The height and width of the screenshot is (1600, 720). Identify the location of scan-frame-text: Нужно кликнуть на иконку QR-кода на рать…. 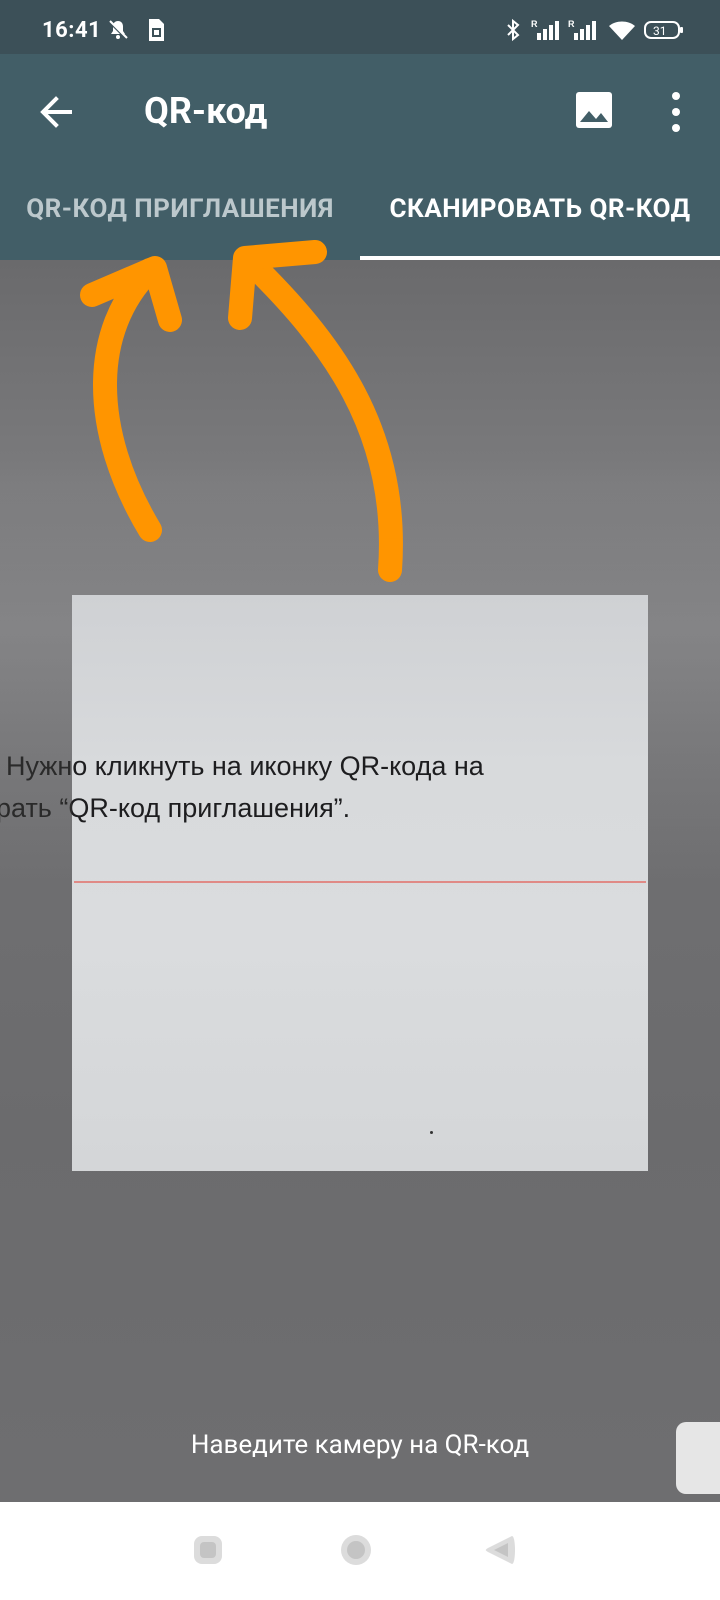
(278, 787).